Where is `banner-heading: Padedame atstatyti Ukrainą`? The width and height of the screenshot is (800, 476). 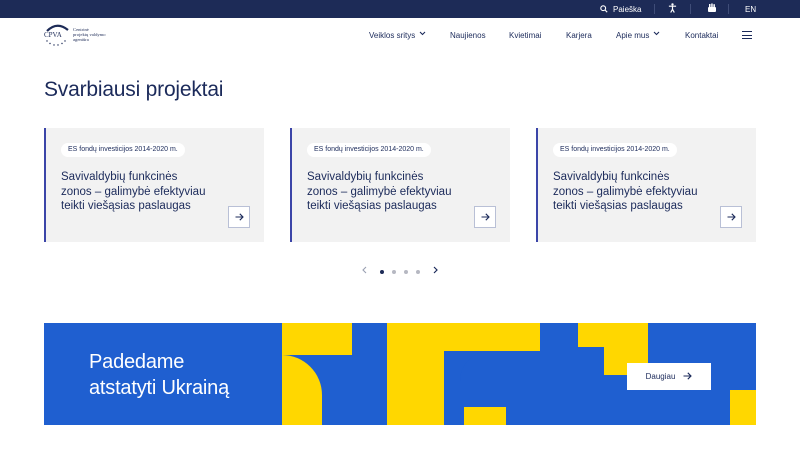 banner-heading: Padedame atstatyti Ukrainą is located at coordinates (159, 375).